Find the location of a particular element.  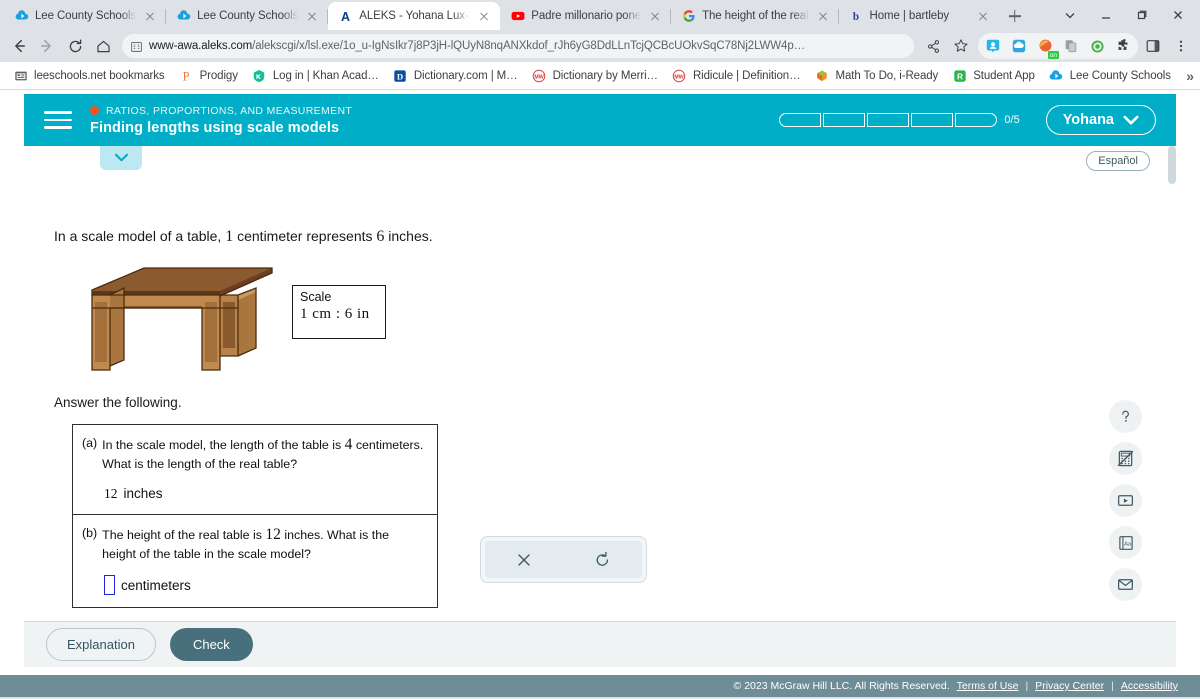

grammarly-icon: on is located at coordinates (1045, 46).